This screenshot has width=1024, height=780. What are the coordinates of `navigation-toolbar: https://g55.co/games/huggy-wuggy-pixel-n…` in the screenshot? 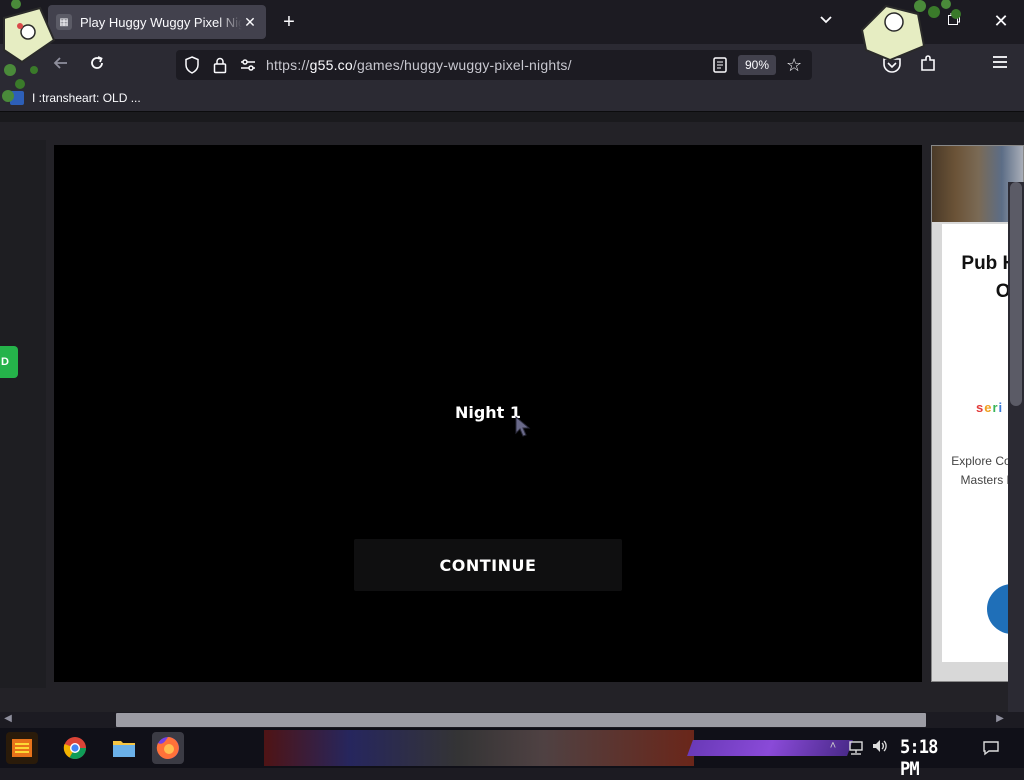 It's located at (512, 65).